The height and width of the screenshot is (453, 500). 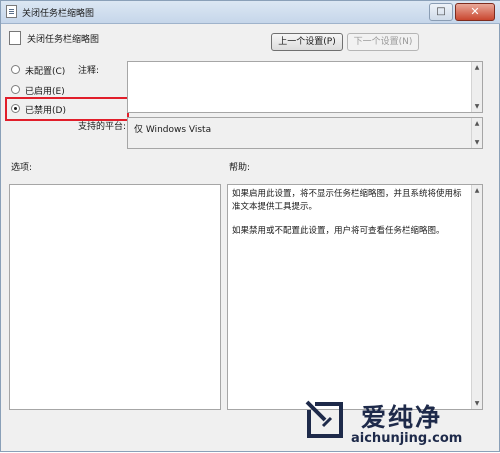 I want to click on next-setting-button: 下一个设置(N), so click(x=383, y=42).